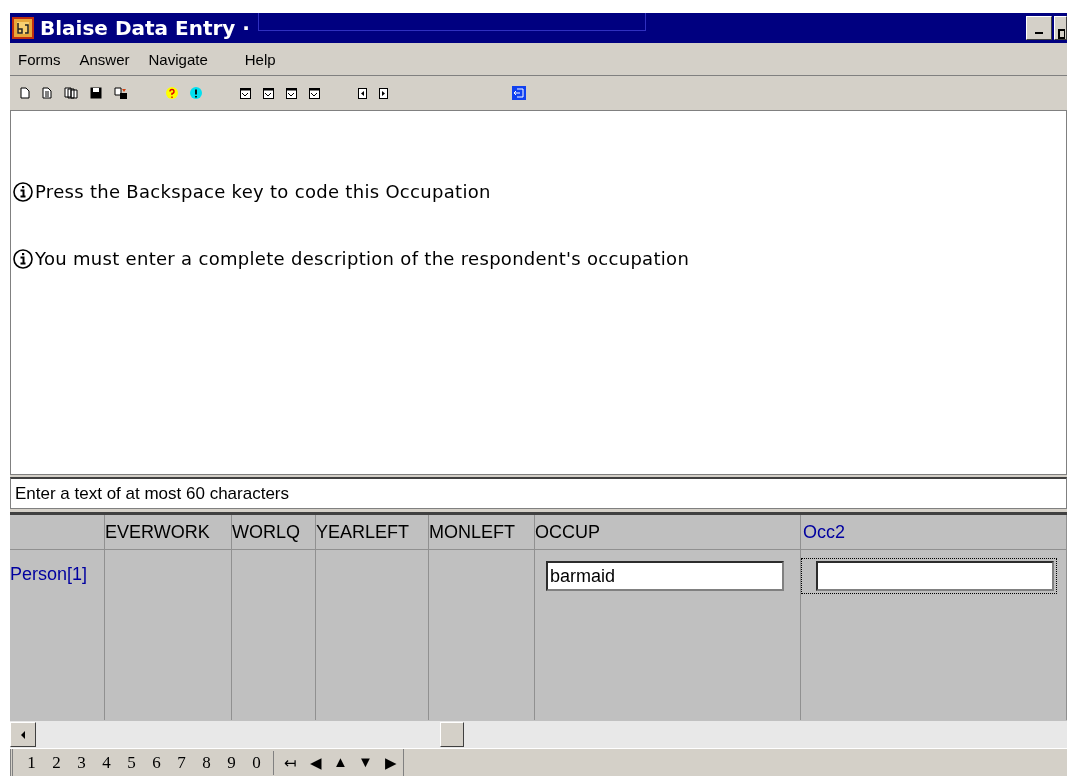 Image resolution: width=1067 pixels, height=776 pixels. I want to click on minimize-button, so click(1039, 28).